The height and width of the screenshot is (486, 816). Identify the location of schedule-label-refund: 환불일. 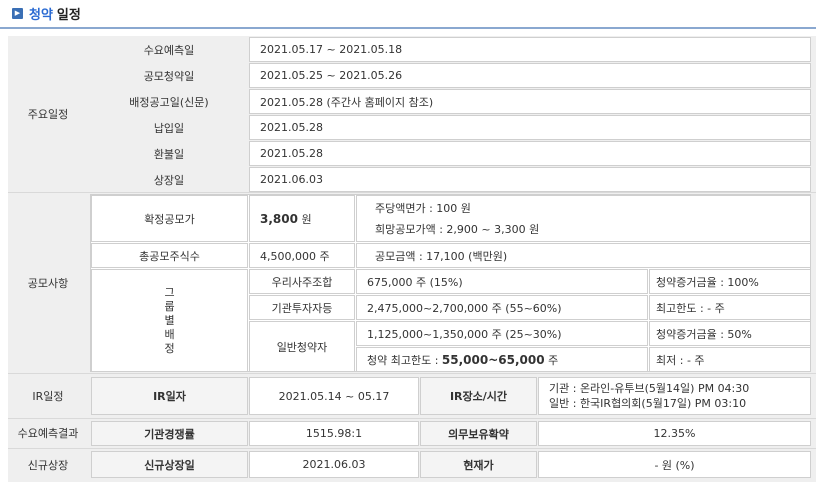
(169, 153).